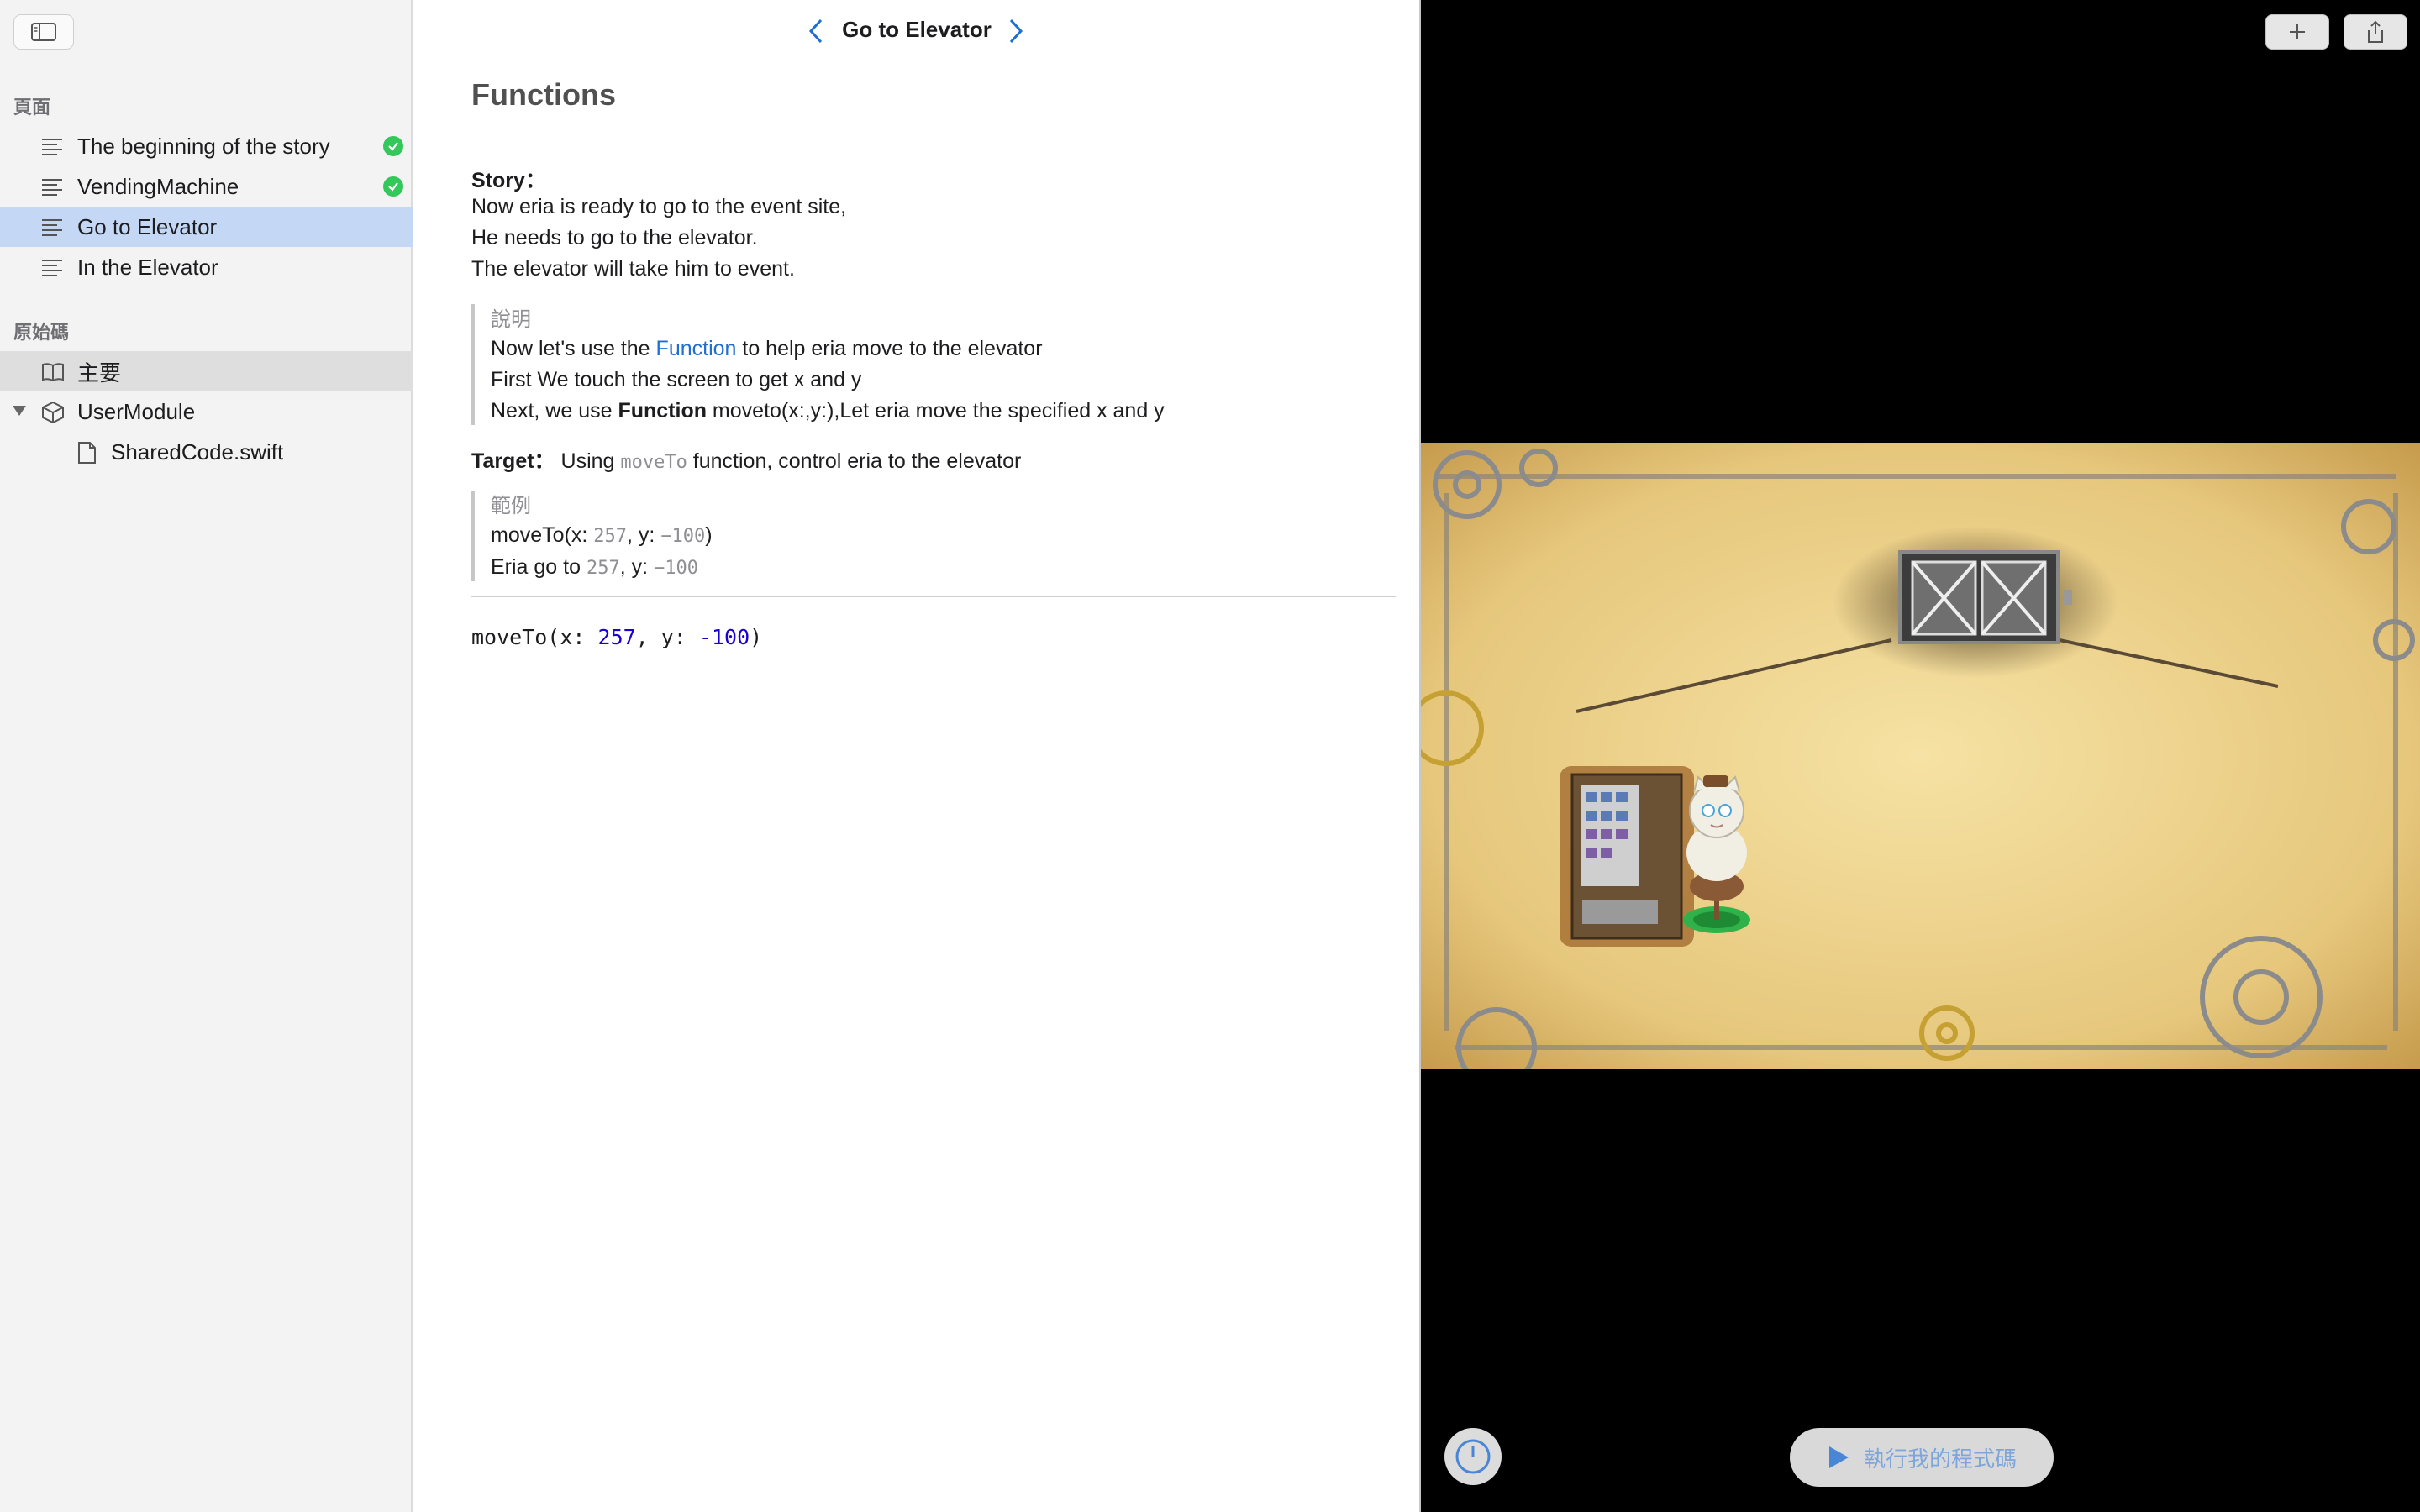  Describe the element at coordinates (890, 348) in the screenshot. I see `text: to help eria move to the elevator` at that location.